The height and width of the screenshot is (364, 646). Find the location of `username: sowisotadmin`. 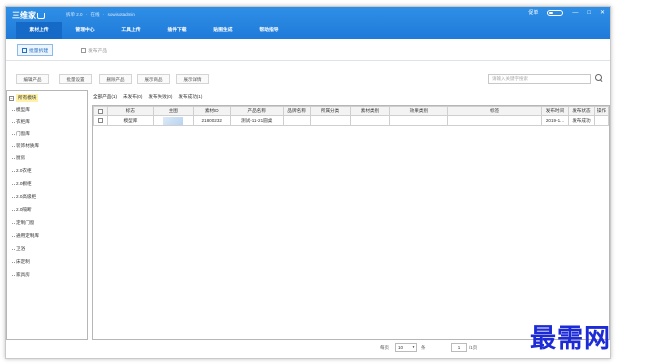

username: sowisotadmin is located at coordinates (121, 14).